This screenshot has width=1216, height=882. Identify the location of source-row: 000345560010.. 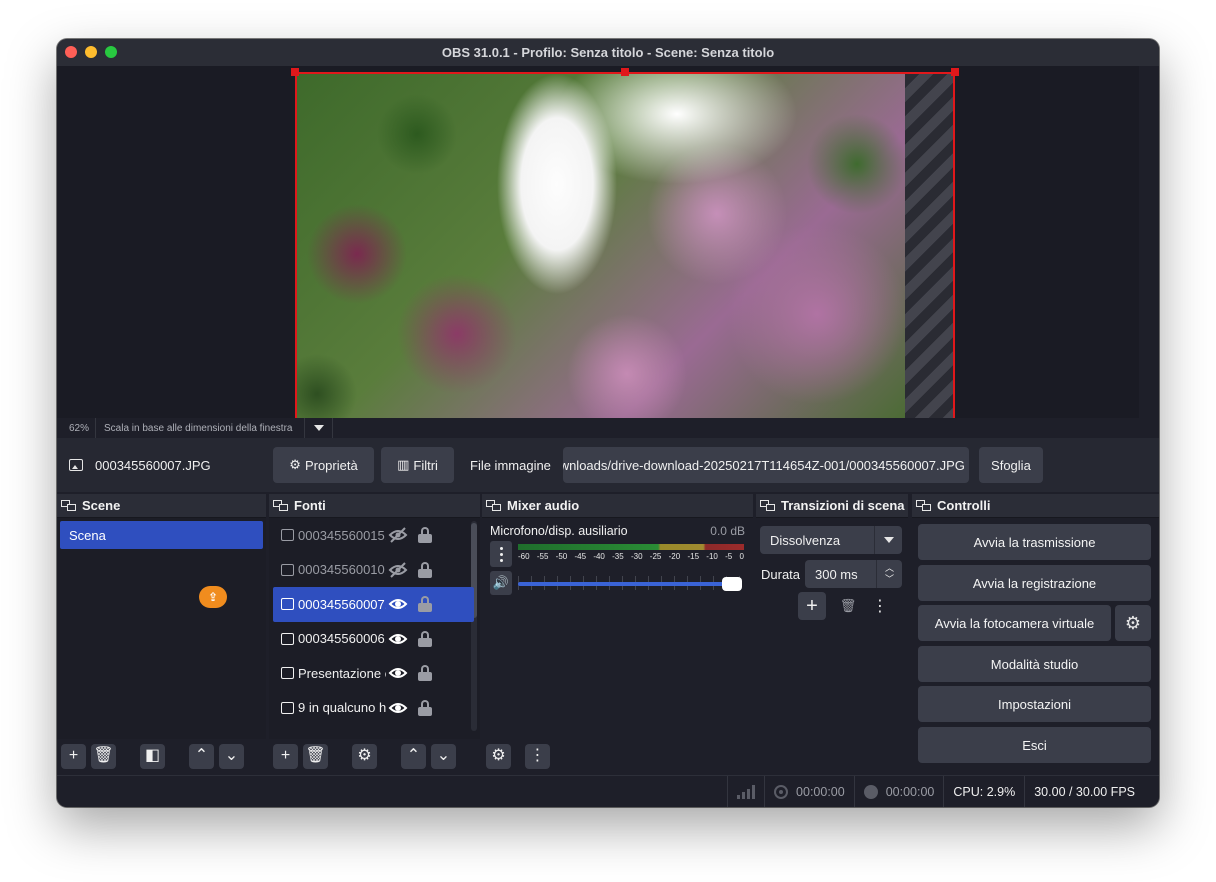
(374, 570).